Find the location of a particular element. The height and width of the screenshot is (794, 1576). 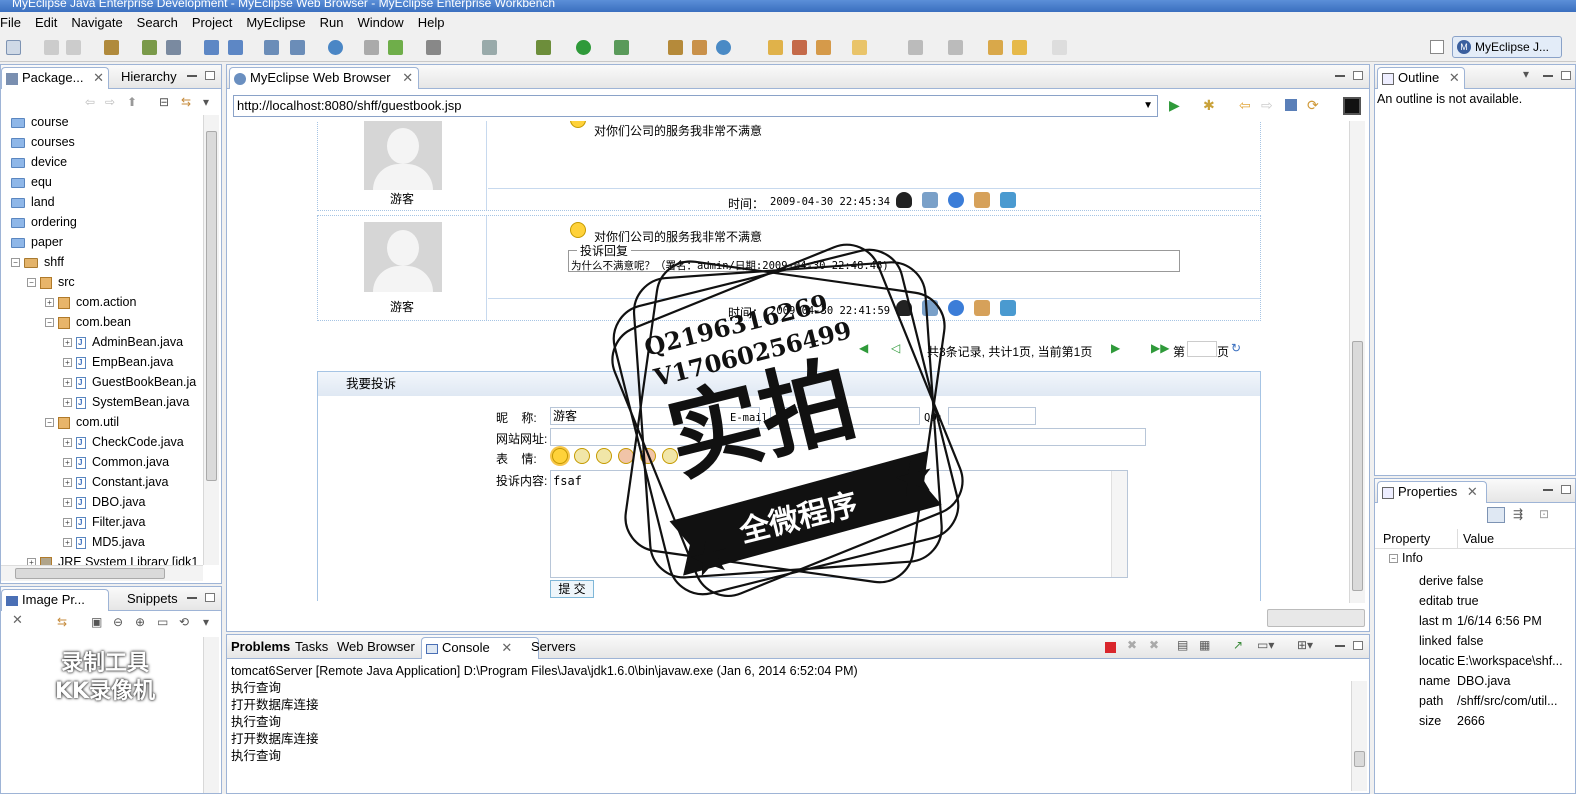

first-page-icon: ◀ is located at coordinates (863, 348).